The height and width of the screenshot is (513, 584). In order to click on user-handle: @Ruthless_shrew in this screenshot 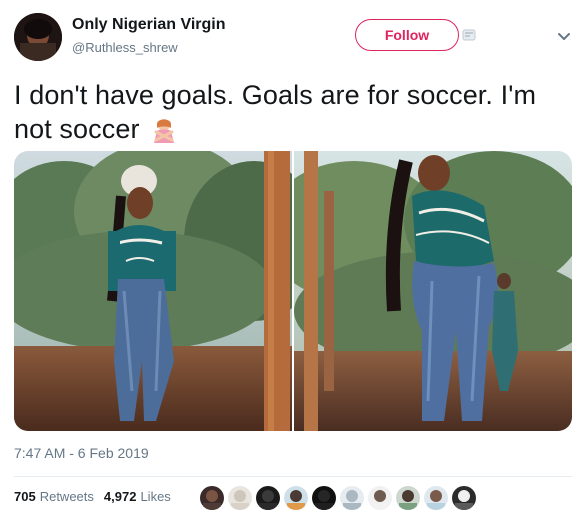, I will do `click(125, 47)`.